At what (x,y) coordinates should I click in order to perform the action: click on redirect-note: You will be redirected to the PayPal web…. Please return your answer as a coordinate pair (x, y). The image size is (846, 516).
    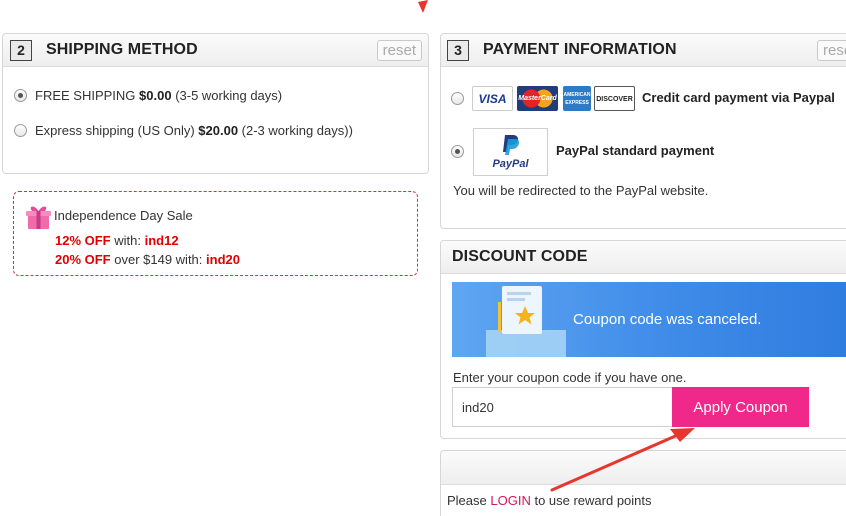
    Looking at the image, I should click on (581, 190).